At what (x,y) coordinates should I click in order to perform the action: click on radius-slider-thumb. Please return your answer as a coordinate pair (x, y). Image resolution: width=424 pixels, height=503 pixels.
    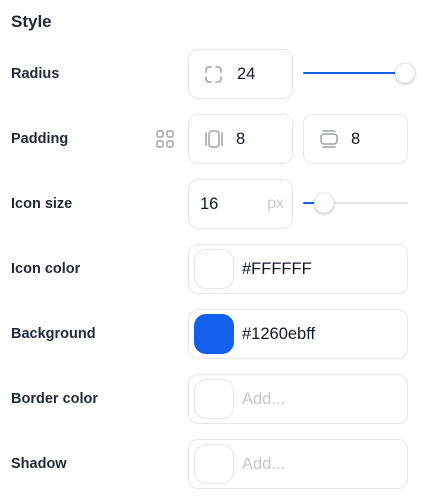
    Looking at the image, I should click on (404, 73).